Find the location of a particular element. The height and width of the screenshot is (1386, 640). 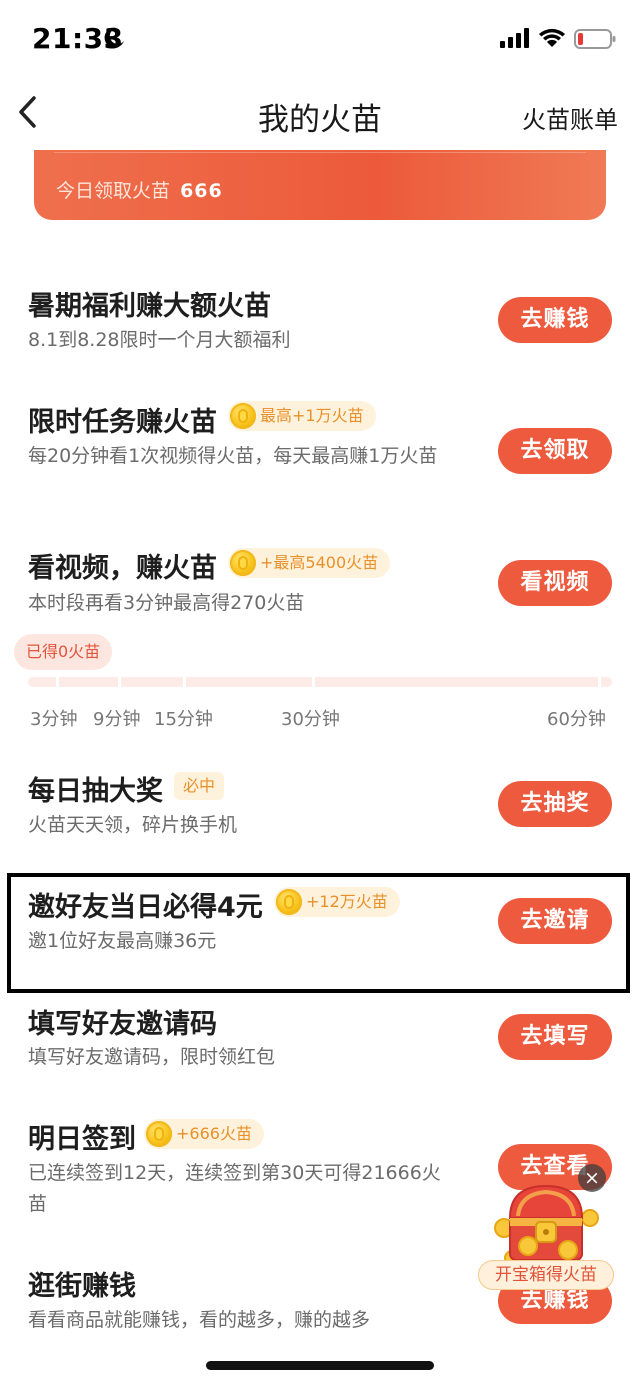

close-treasure-button: × is located at coordinates (592, 1178).